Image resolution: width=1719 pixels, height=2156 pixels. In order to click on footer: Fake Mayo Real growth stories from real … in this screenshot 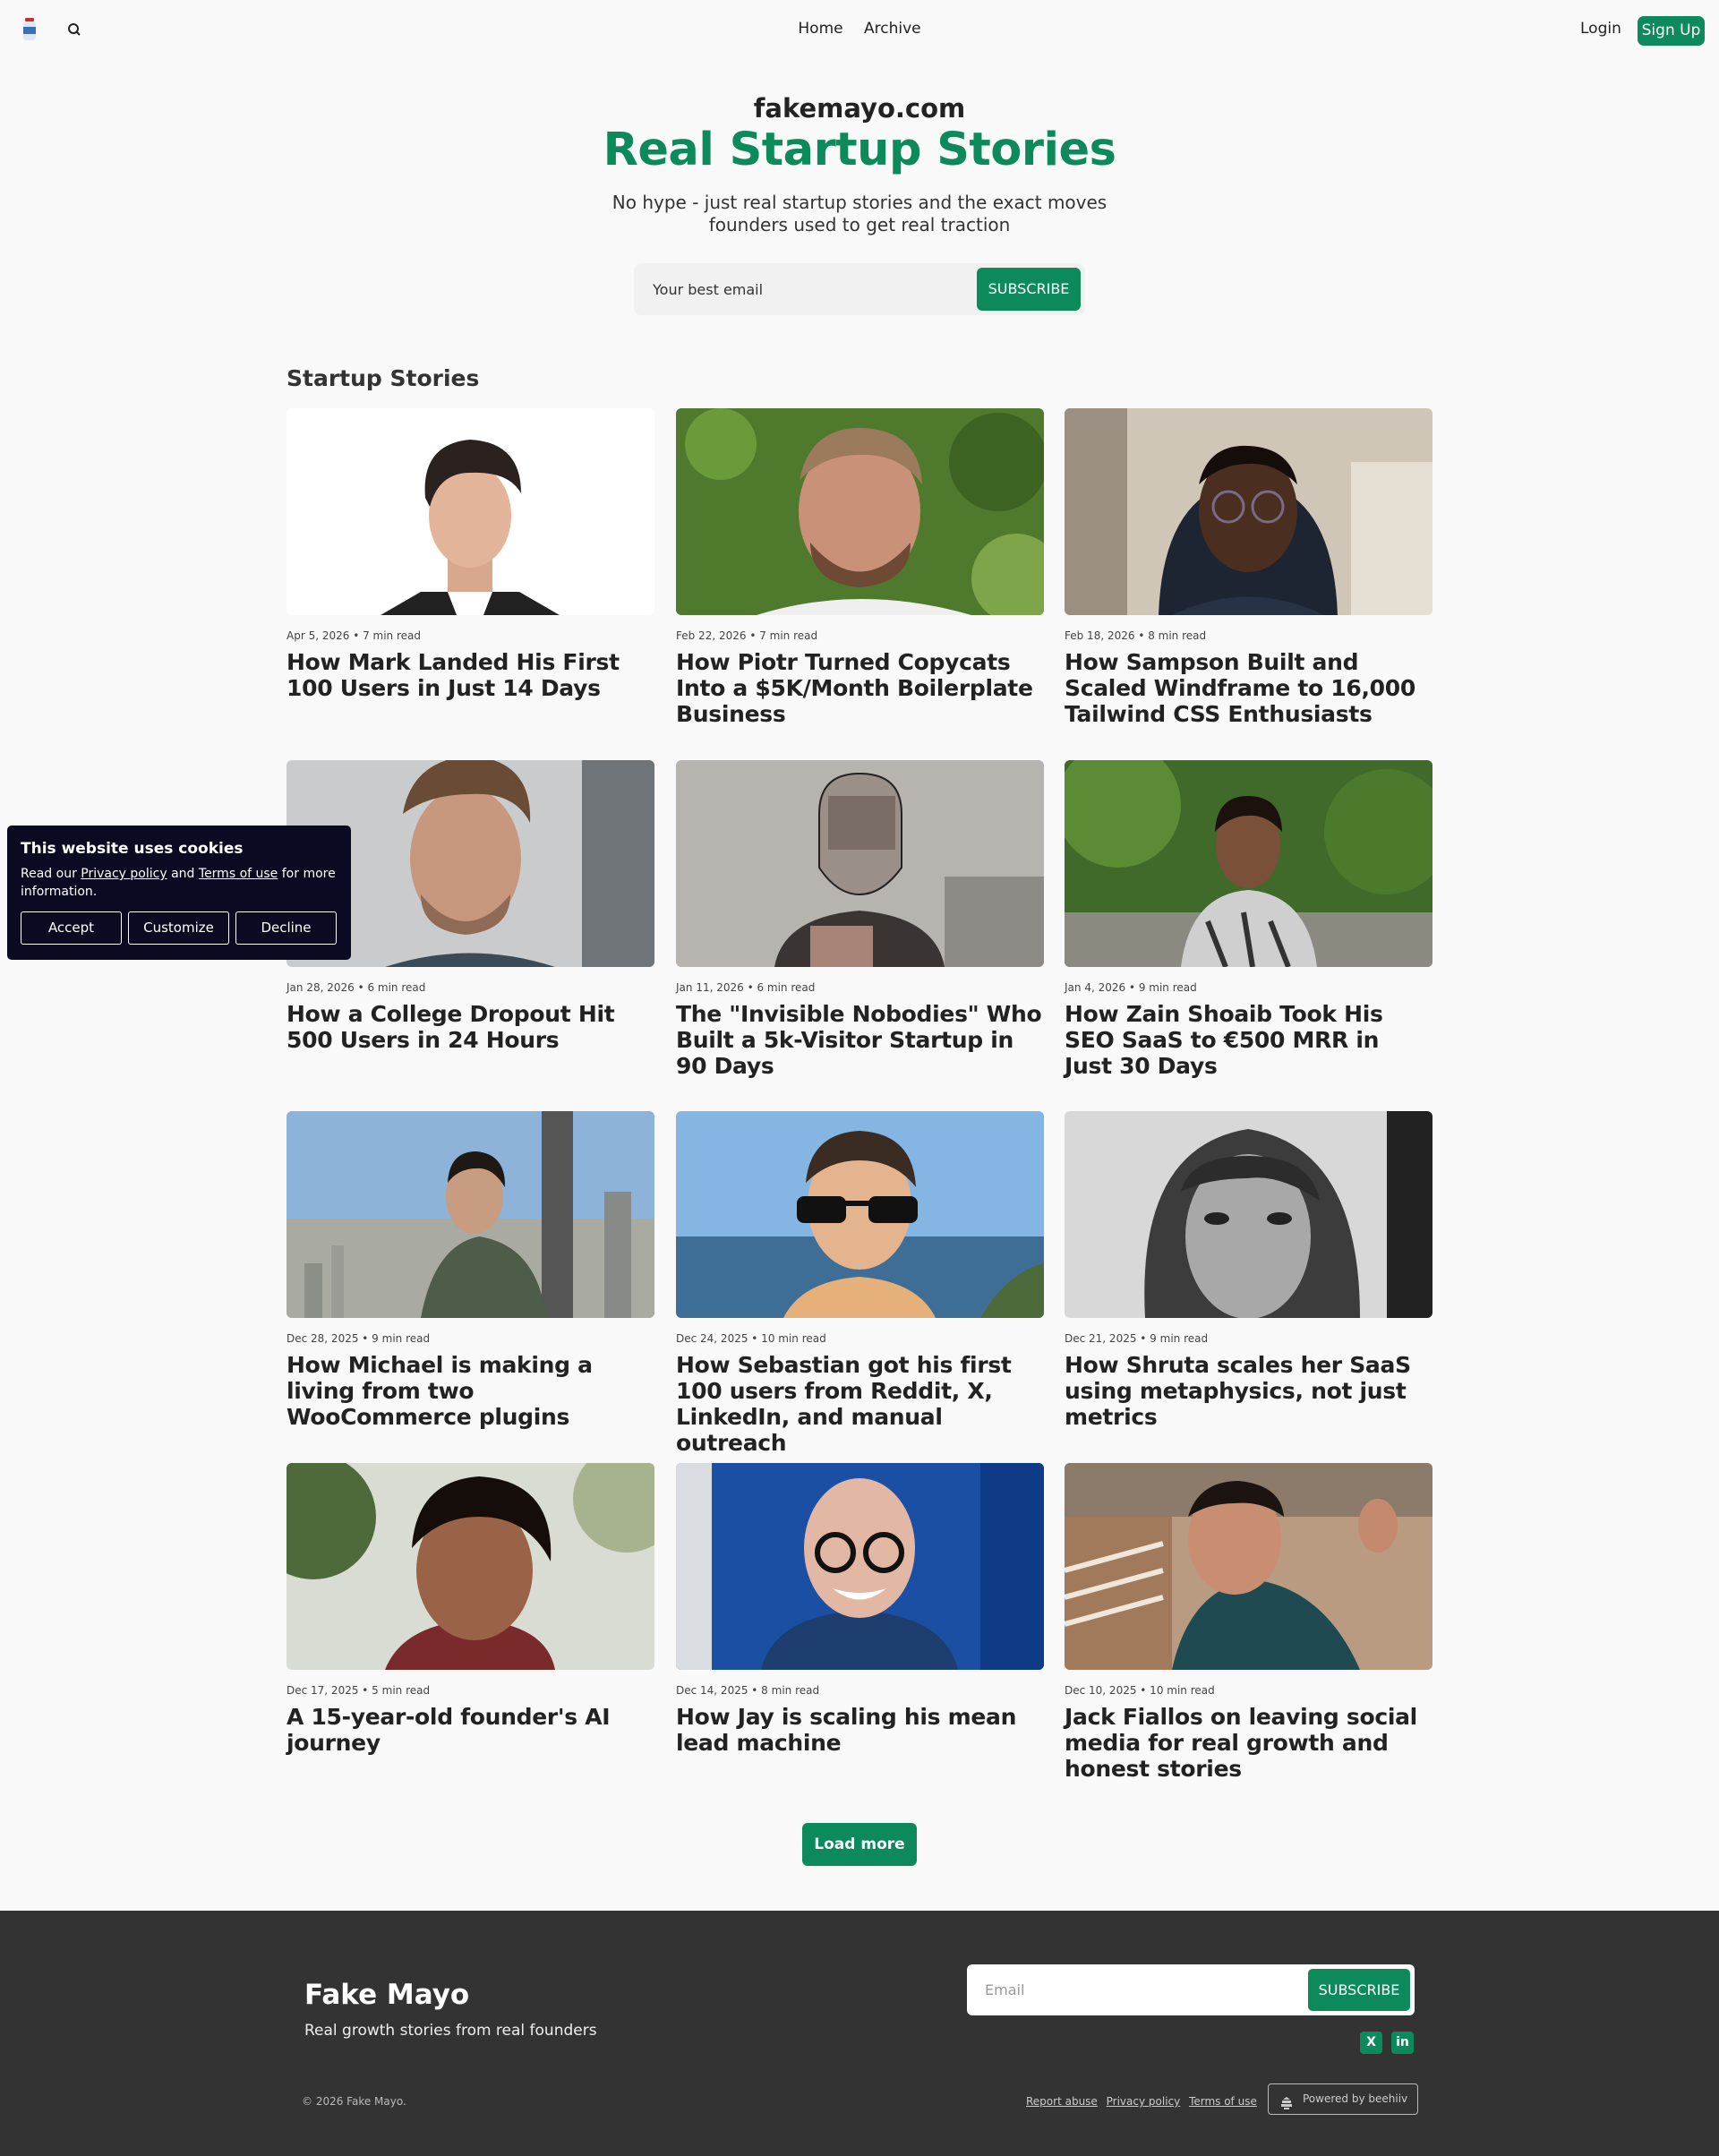, I will do `click(859, 2033)`.